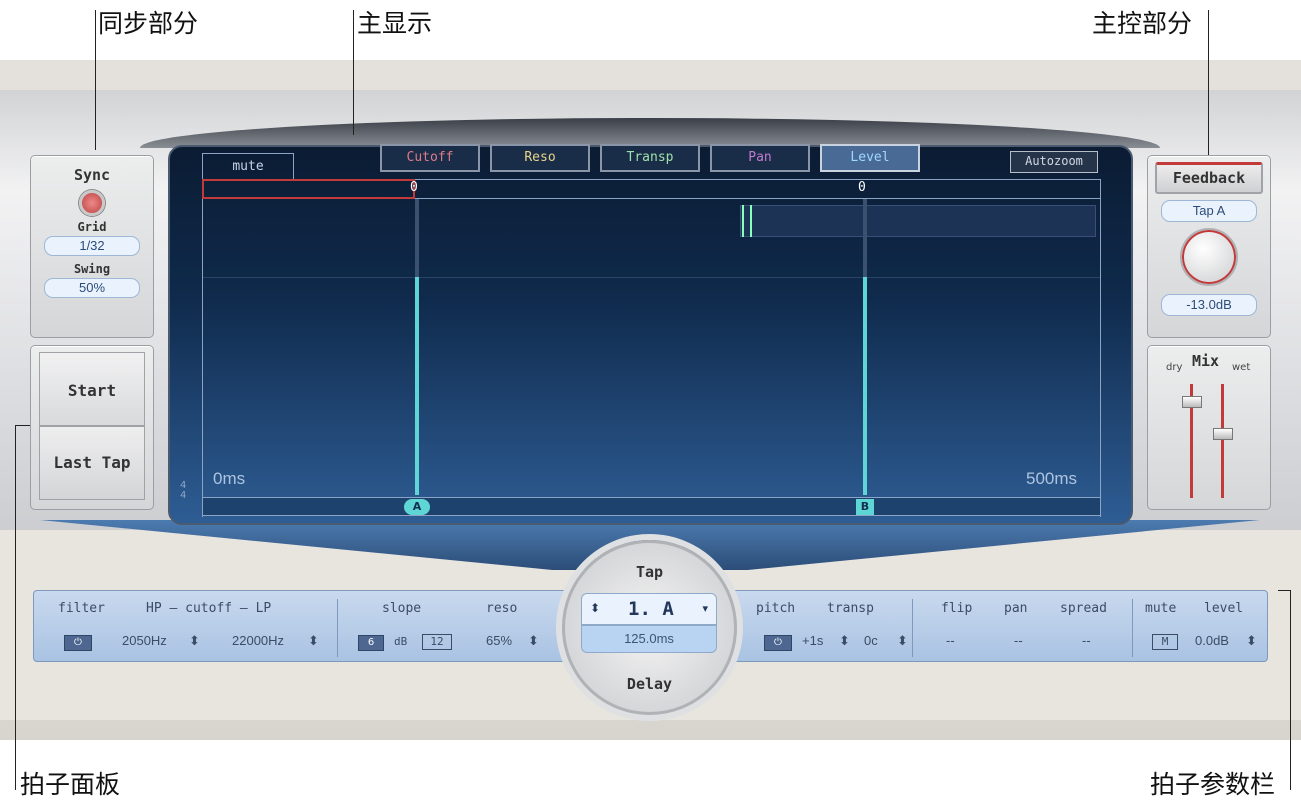 The height and width of the screenshot is (801, 1301). What do you see at coordinates (92, 288) in the screenshot?
I see `swing-value: 50%` at bounding box center [92, 288].